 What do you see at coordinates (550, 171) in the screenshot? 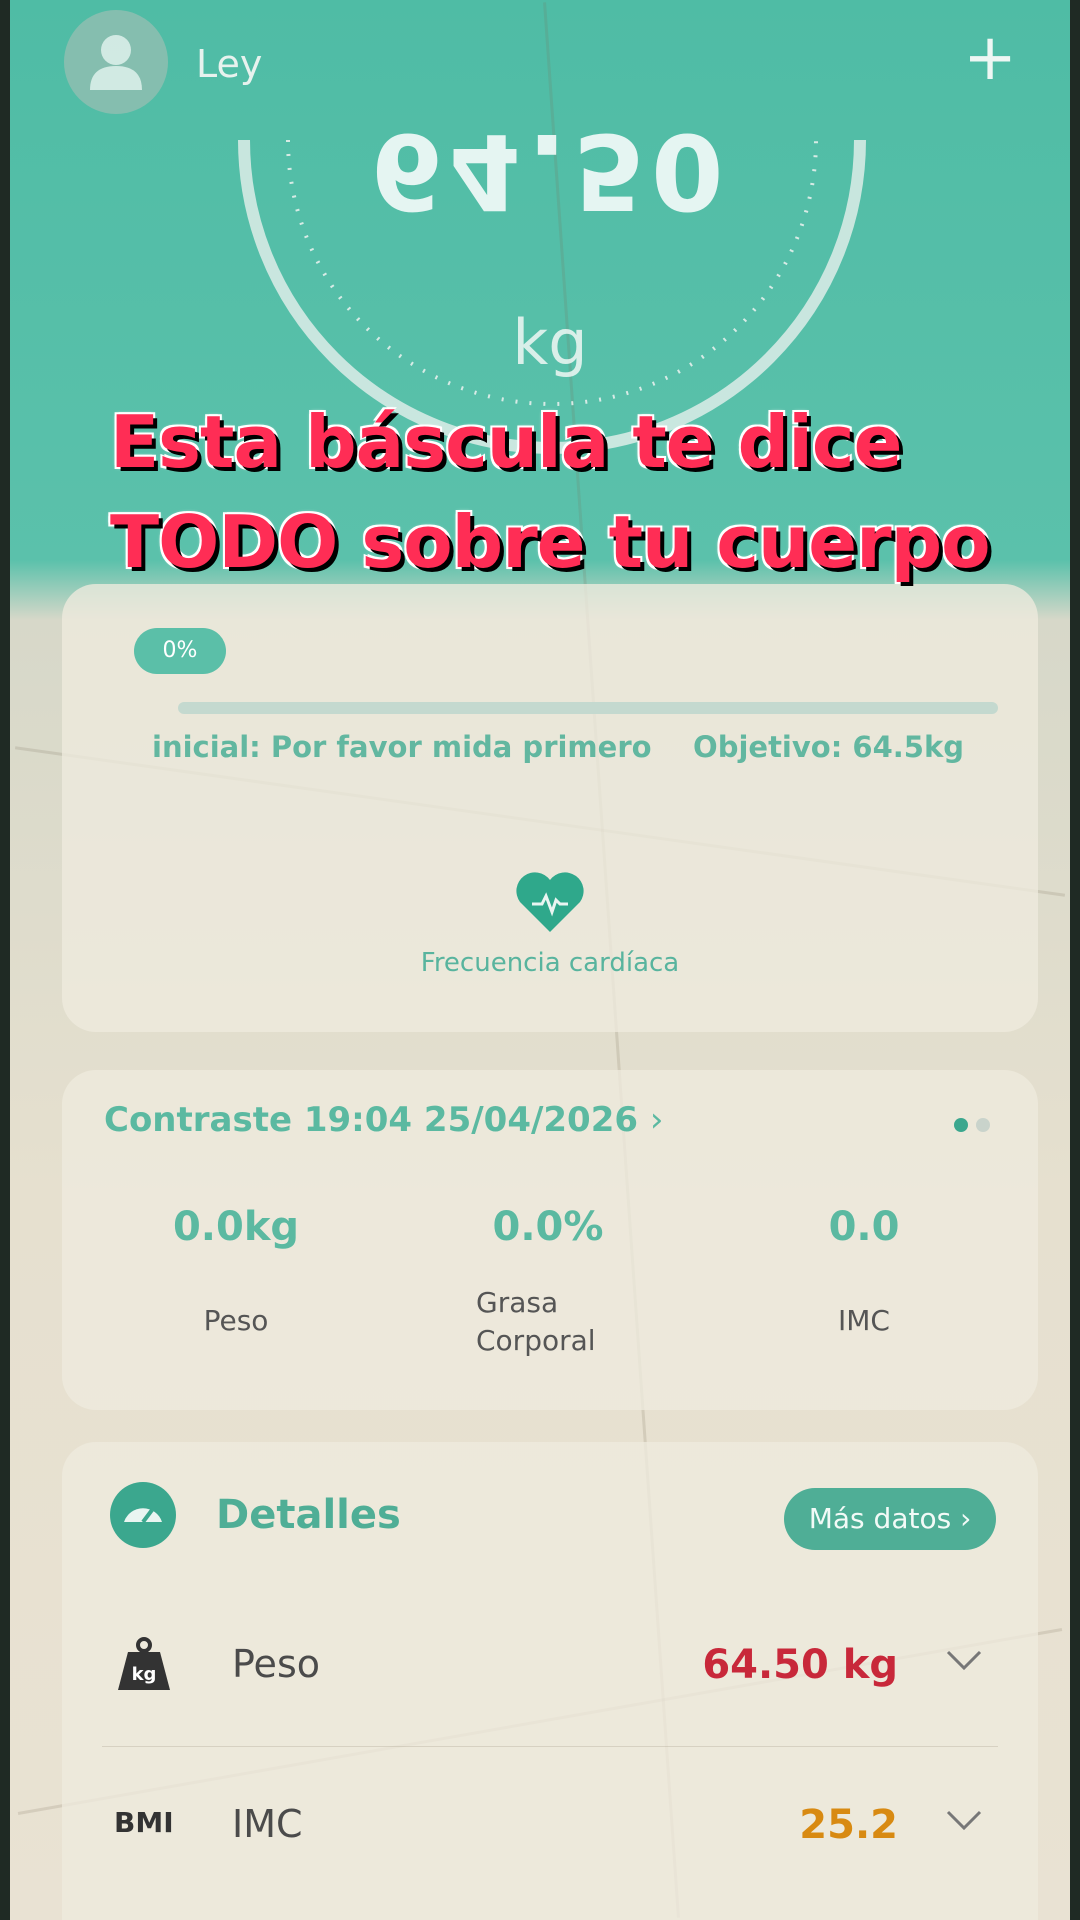
I see `weight-reading: 64.50` at bounding box center [550, 171].